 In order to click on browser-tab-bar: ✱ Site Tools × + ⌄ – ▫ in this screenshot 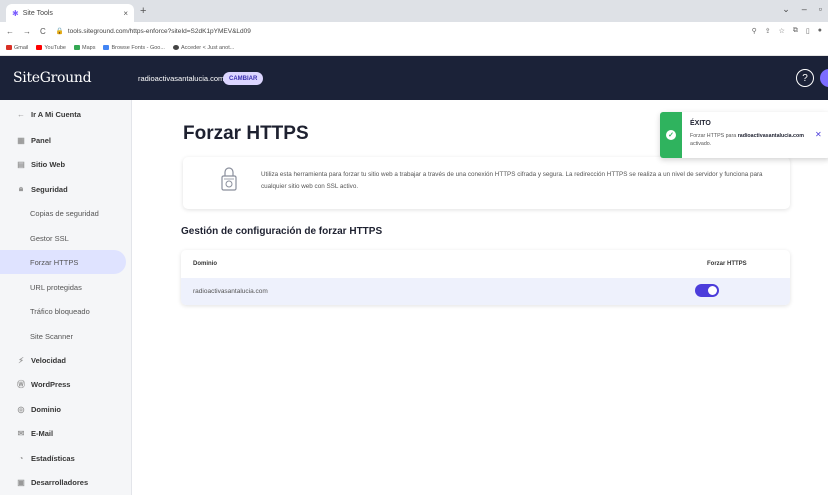, I will do `click(414, 11)`.